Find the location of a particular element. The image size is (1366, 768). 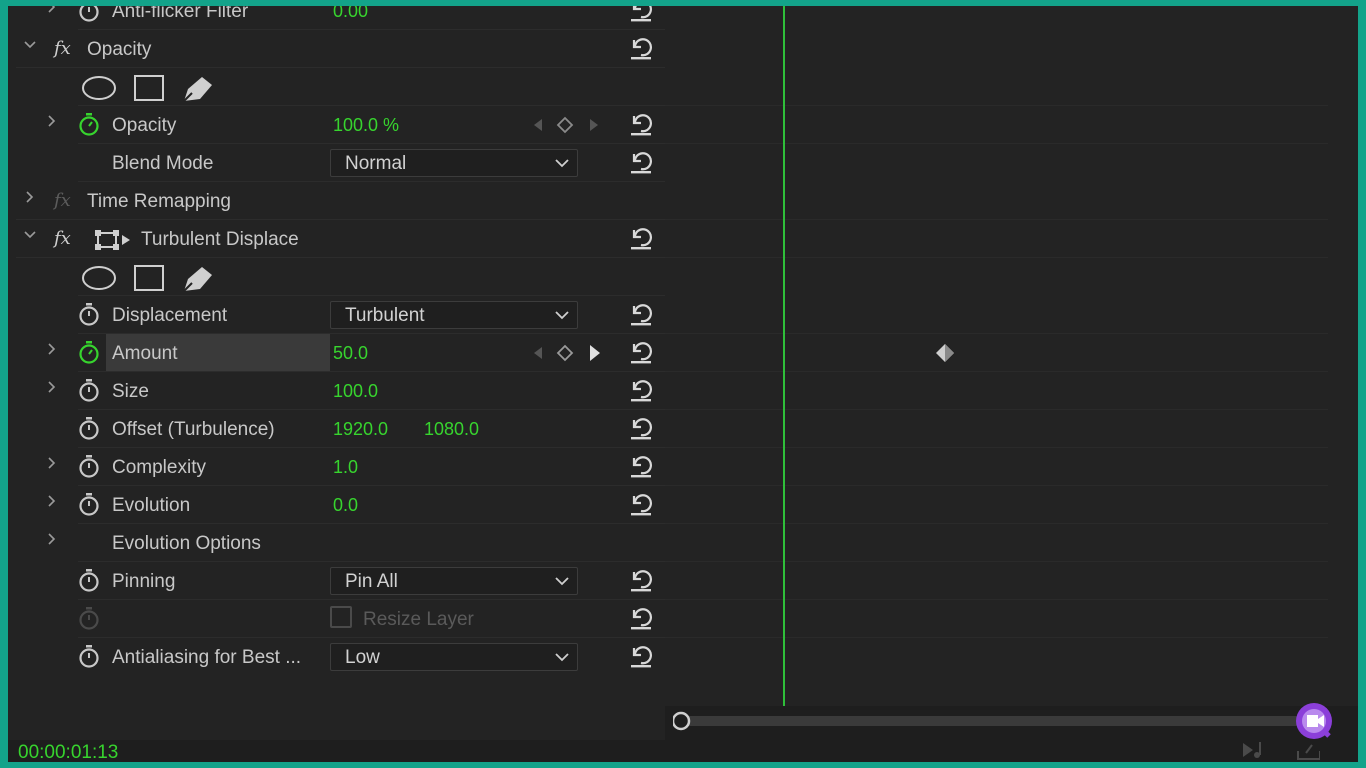

row-blend-mode: Blend Mode Normal is located at coordinates (336, 163).